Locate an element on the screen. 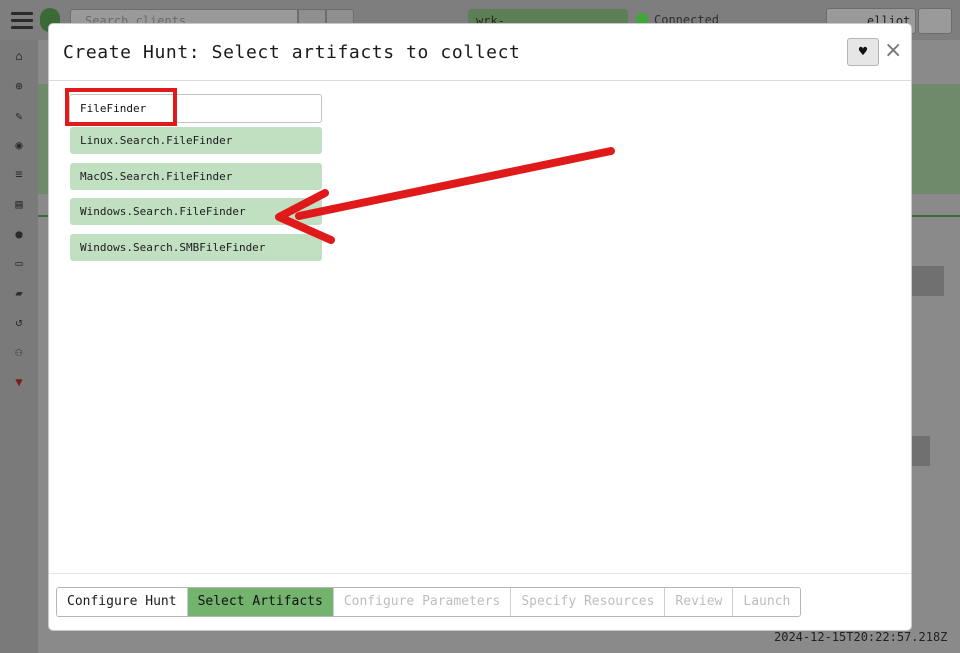 The height and width of the screenshot is (653, 960). step-configure-hunt: Configure Hunt is located at coordinates (122, 602).